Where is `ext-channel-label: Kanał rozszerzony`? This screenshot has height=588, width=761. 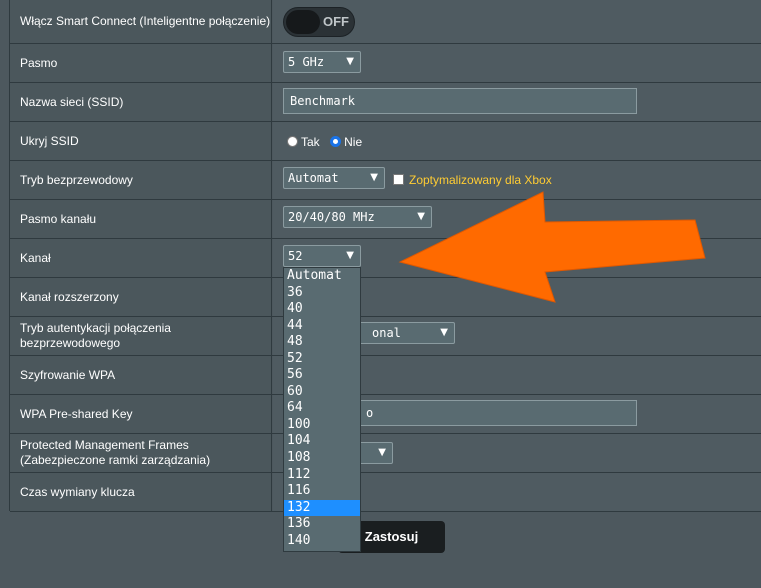
ext-channel-label: Kanał rozszerzony is located at coordinates (141, 297).